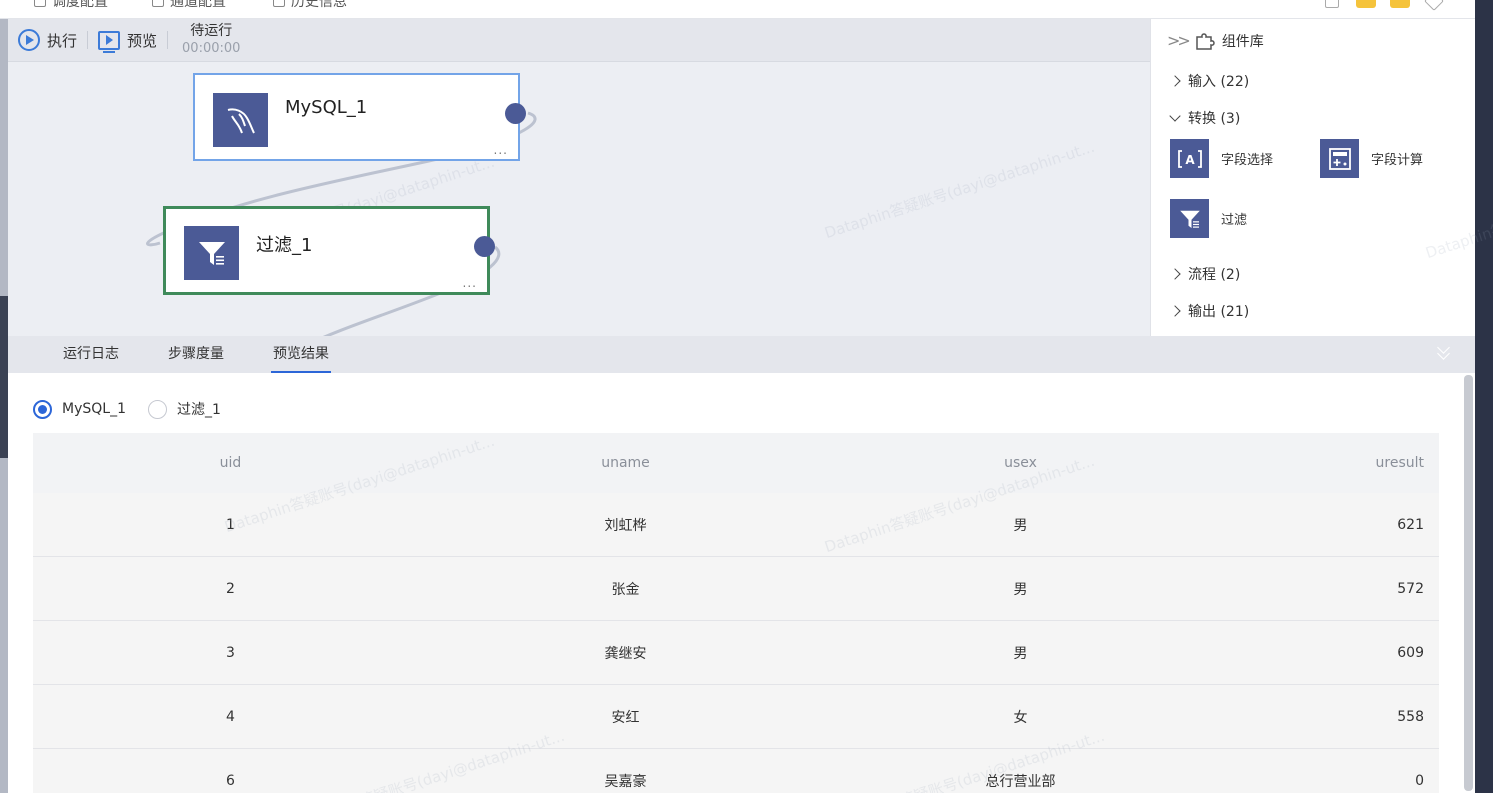  I want to click on cell: 572, so click(1410, 588).